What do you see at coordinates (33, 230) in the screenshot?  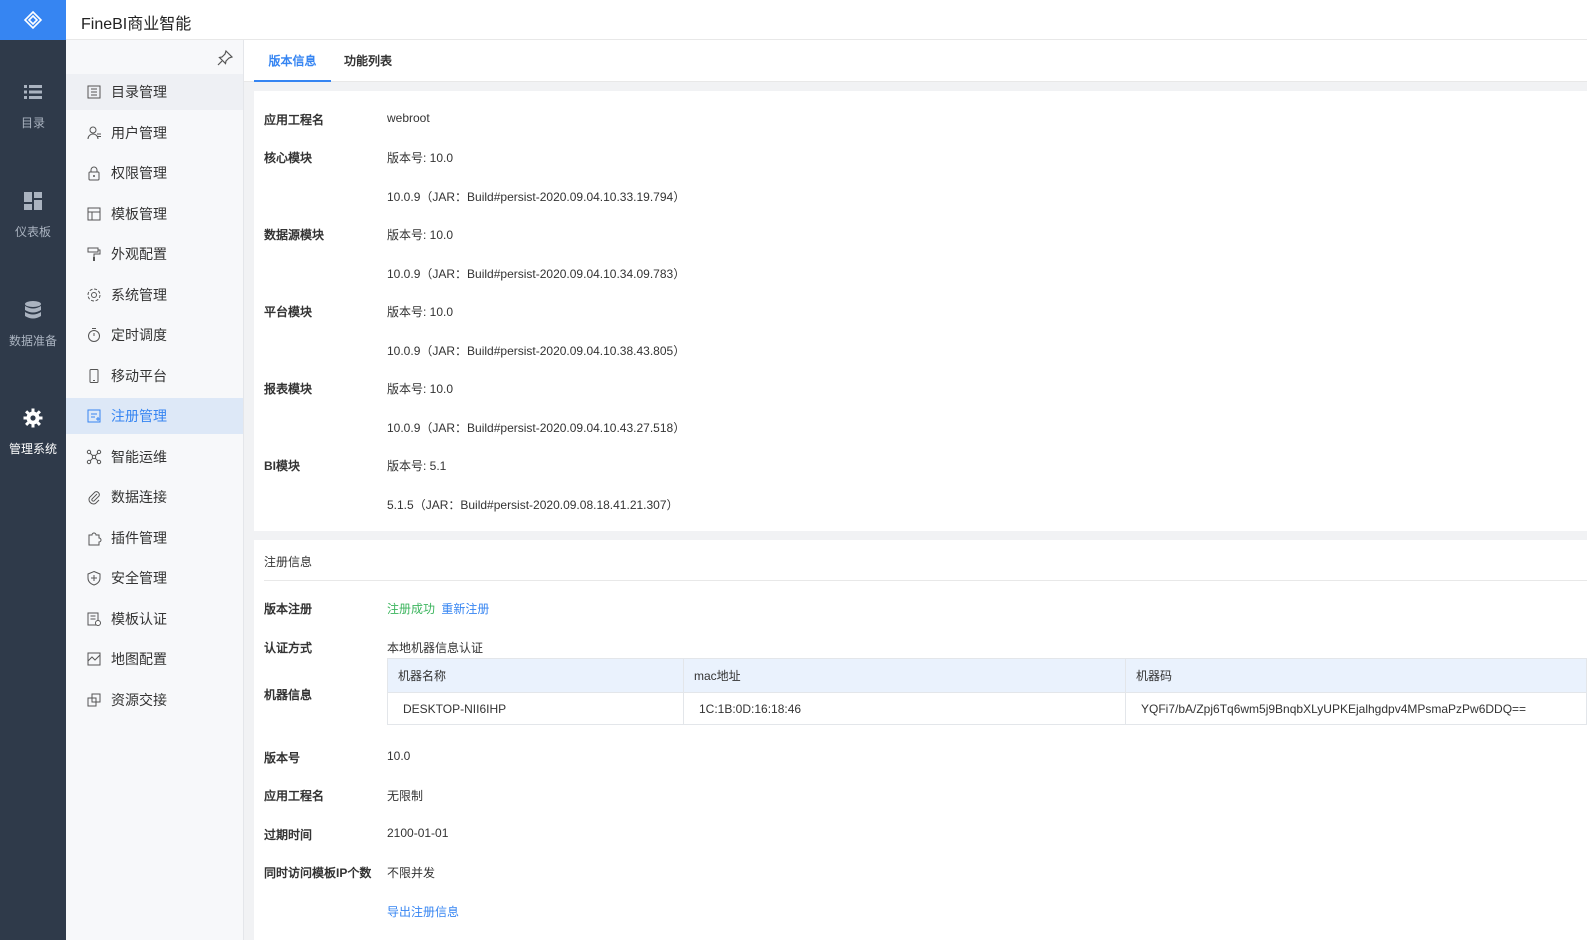 I see `rail-item-dashboard: 仪表板` at bounding box center [33, 230].